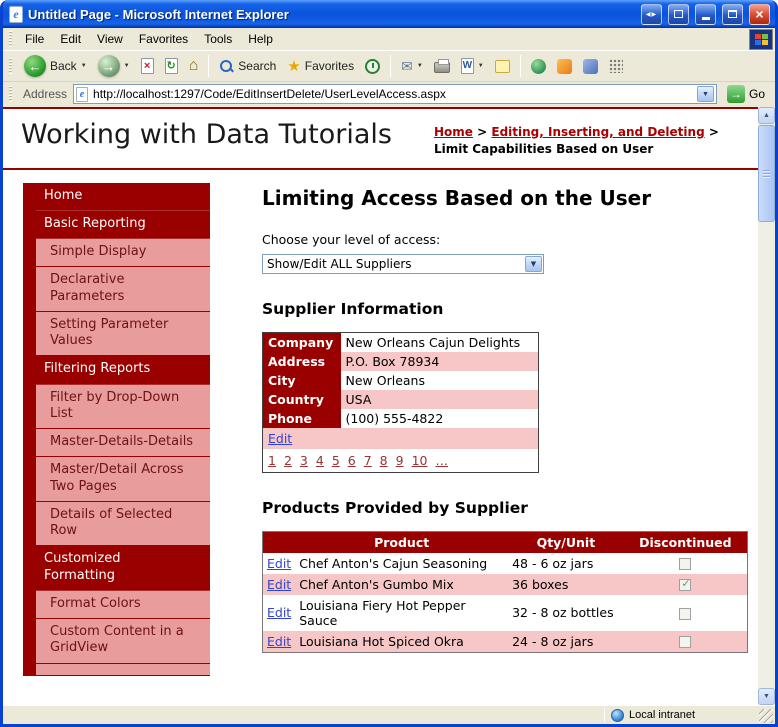  What do you see at coordinates (10, 94) in the screenshot?
I see `addressbar-grip` at bounding box center [10, 94].